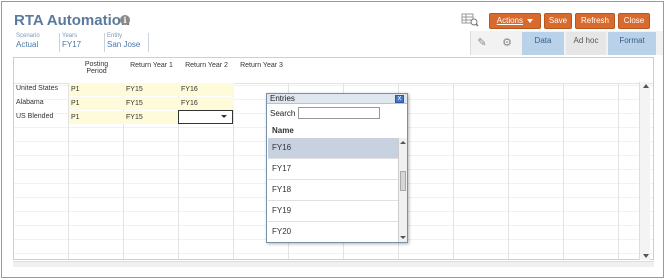 This screenshot has height=279, width=665. What do you see at coordinates (543, 43) in the screenshot?
I see `tab-data: Data` at bounding box center [543, 43].